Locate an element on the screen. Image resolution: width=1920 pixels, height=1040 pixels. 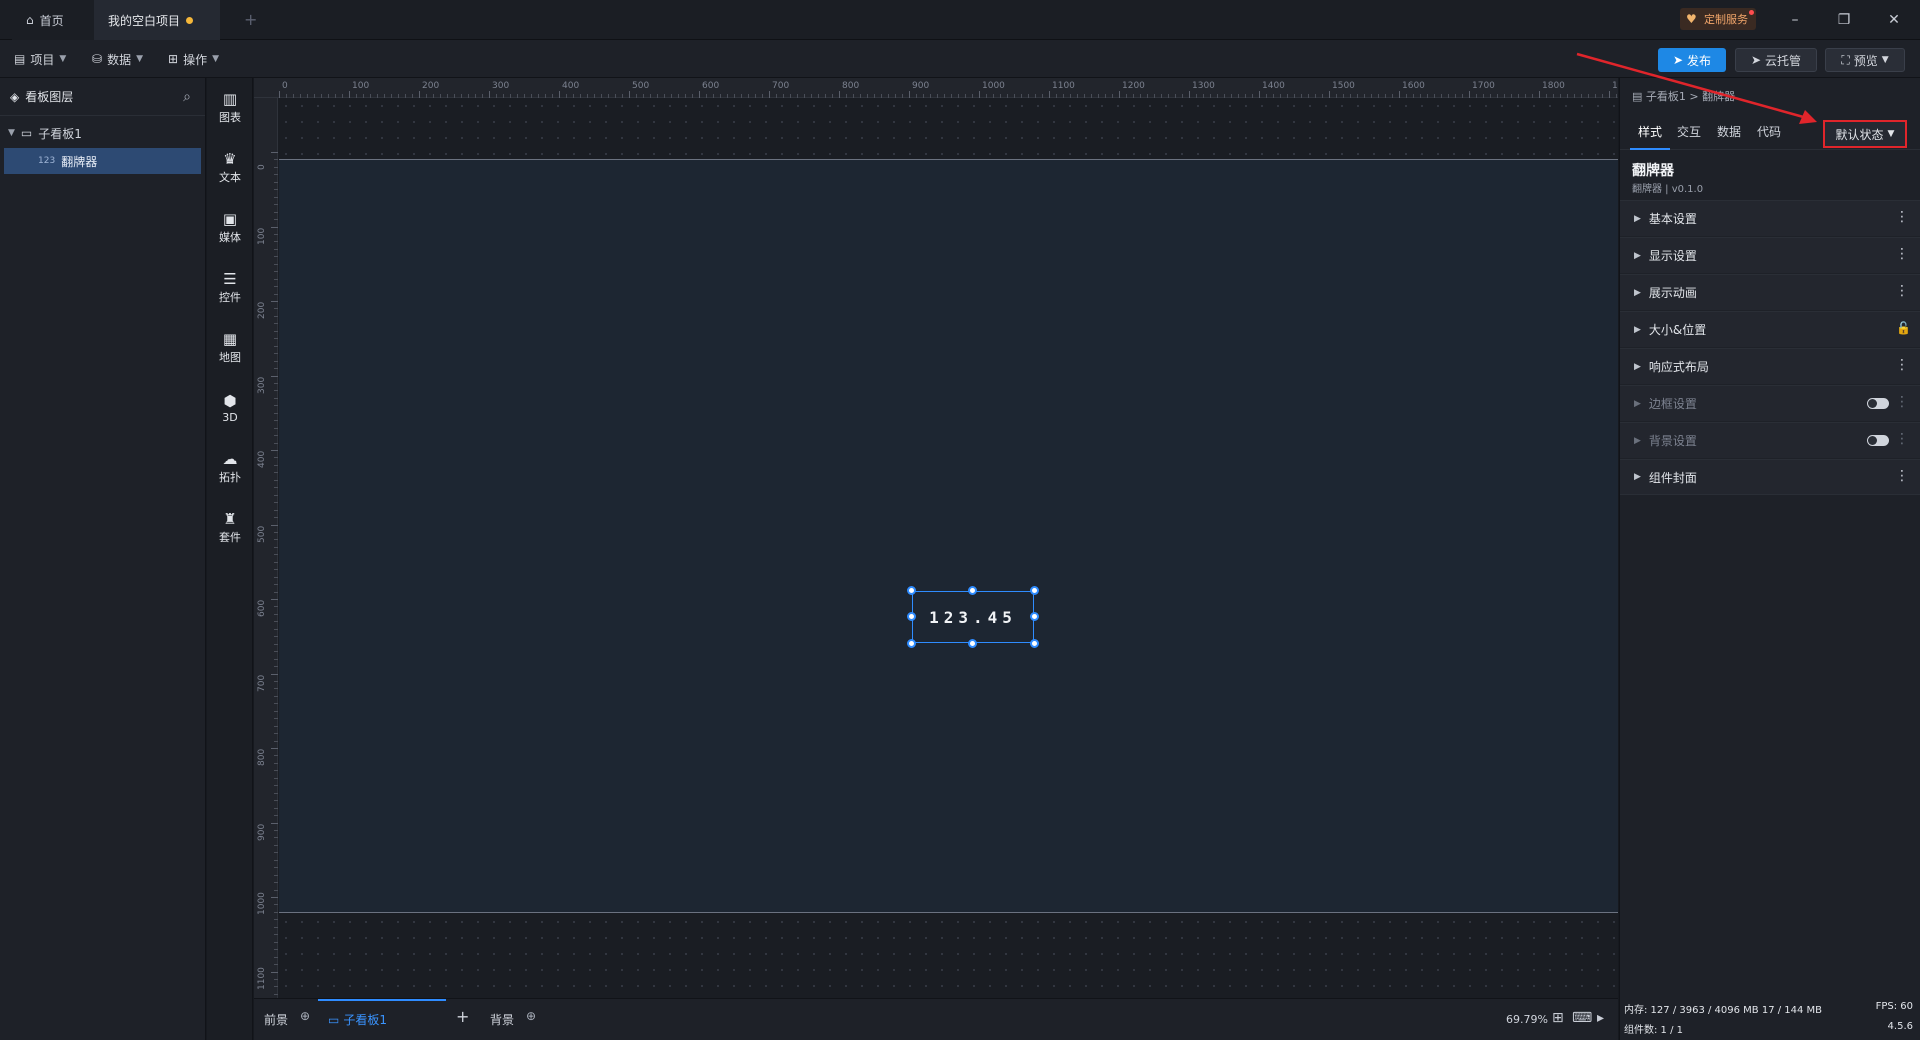
tab-style: 样式 is located at coordinates (1650, 131).